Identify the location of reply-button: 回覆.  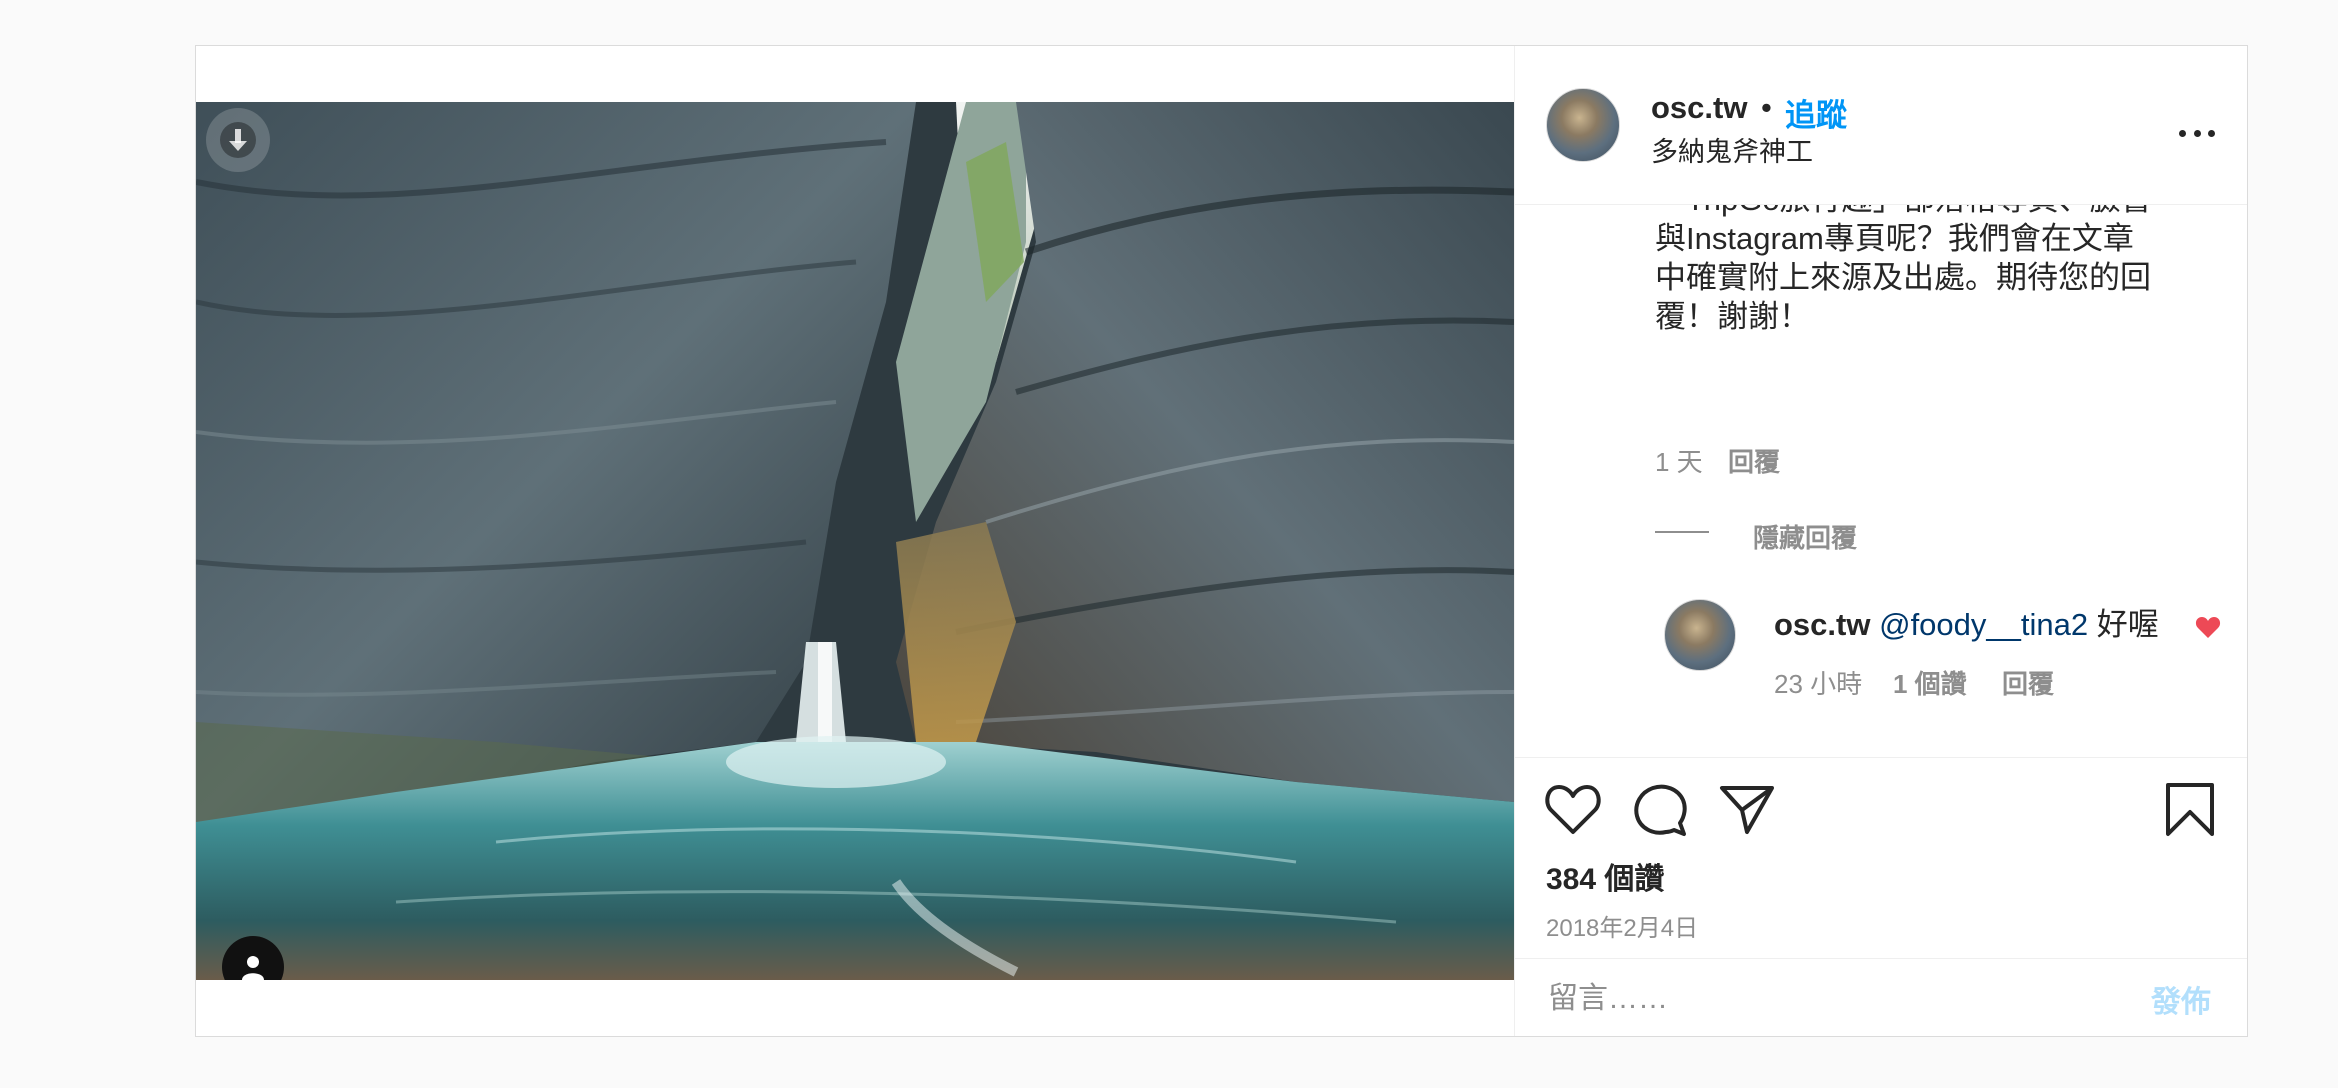
(1754, 460).